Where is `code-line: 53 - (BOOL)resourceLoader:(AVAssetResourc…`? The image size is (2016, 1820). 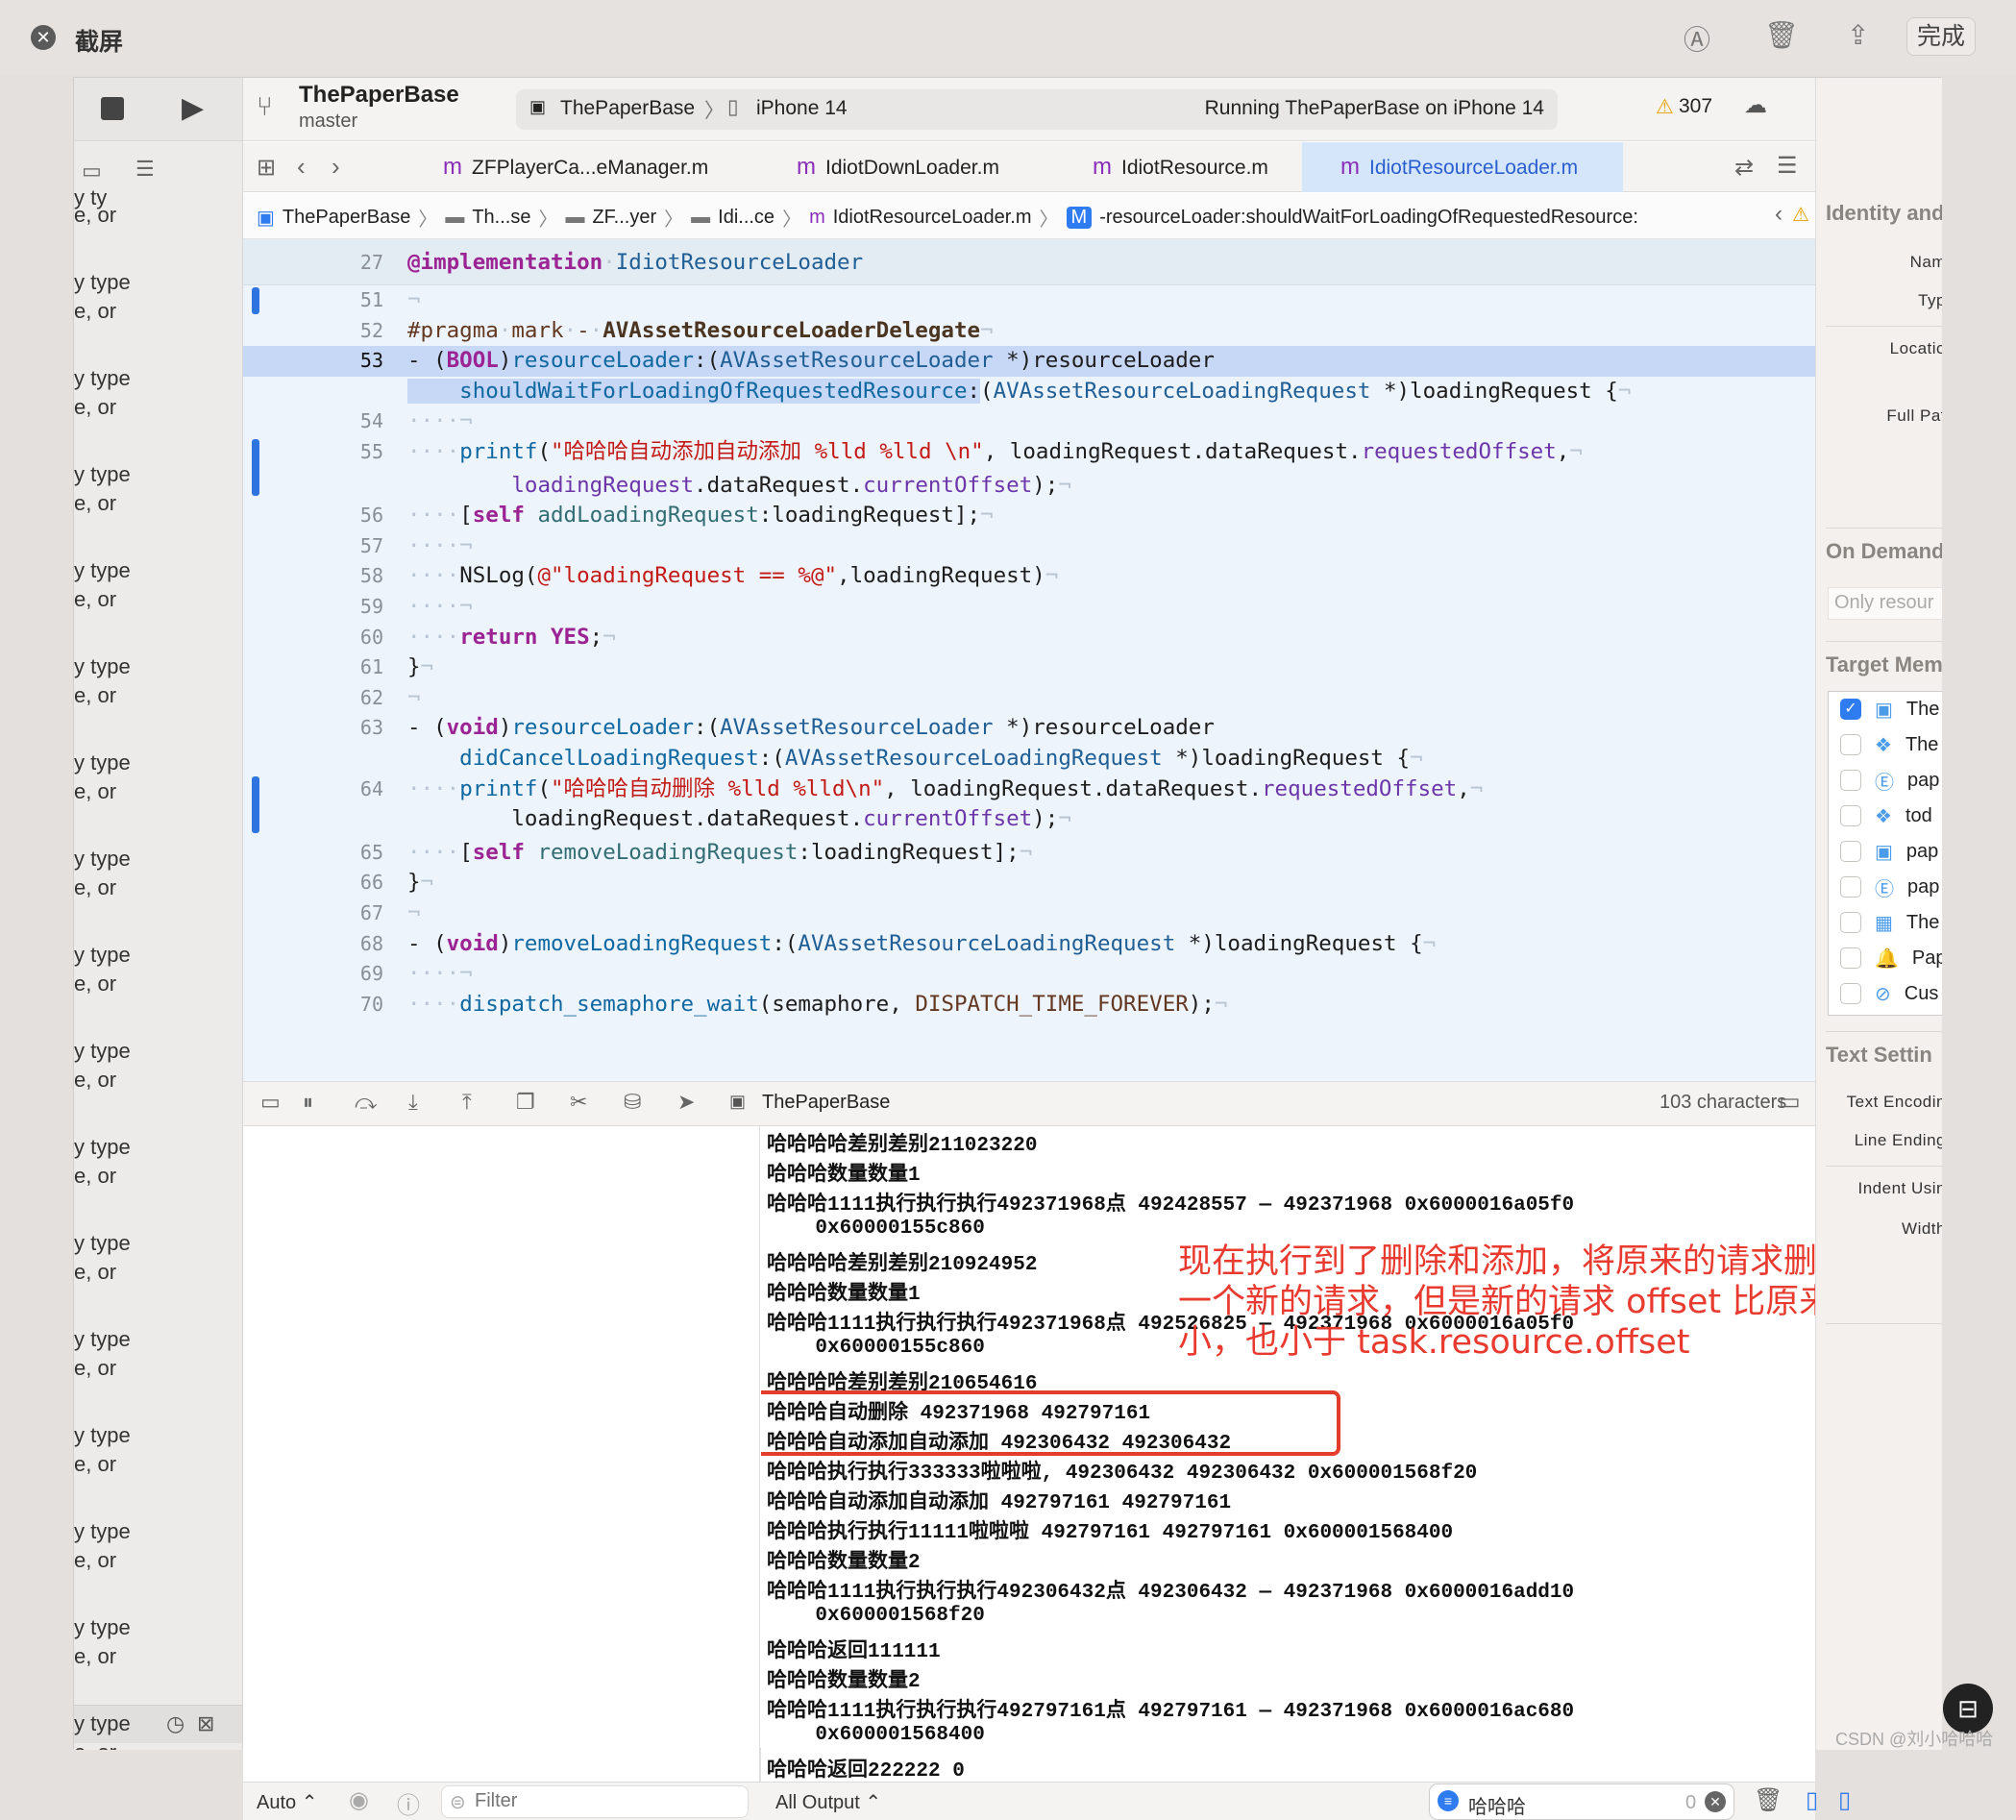 code-line: 53 - (BOOL)resourceLoader:(AVAssetResourc… is located at coordinates (1029, 361).